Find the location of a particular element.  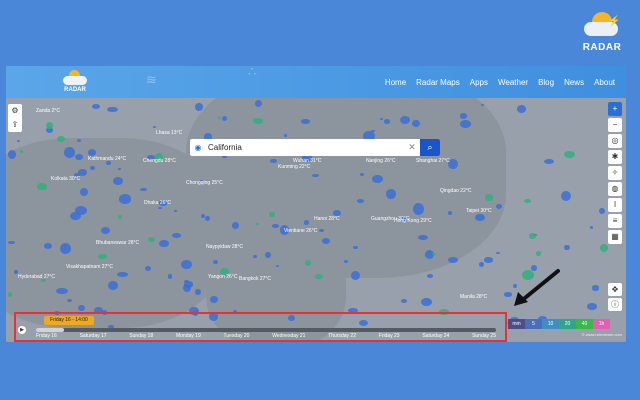

city-label: Vientiane 26°C is located at coordinates (301, 231).